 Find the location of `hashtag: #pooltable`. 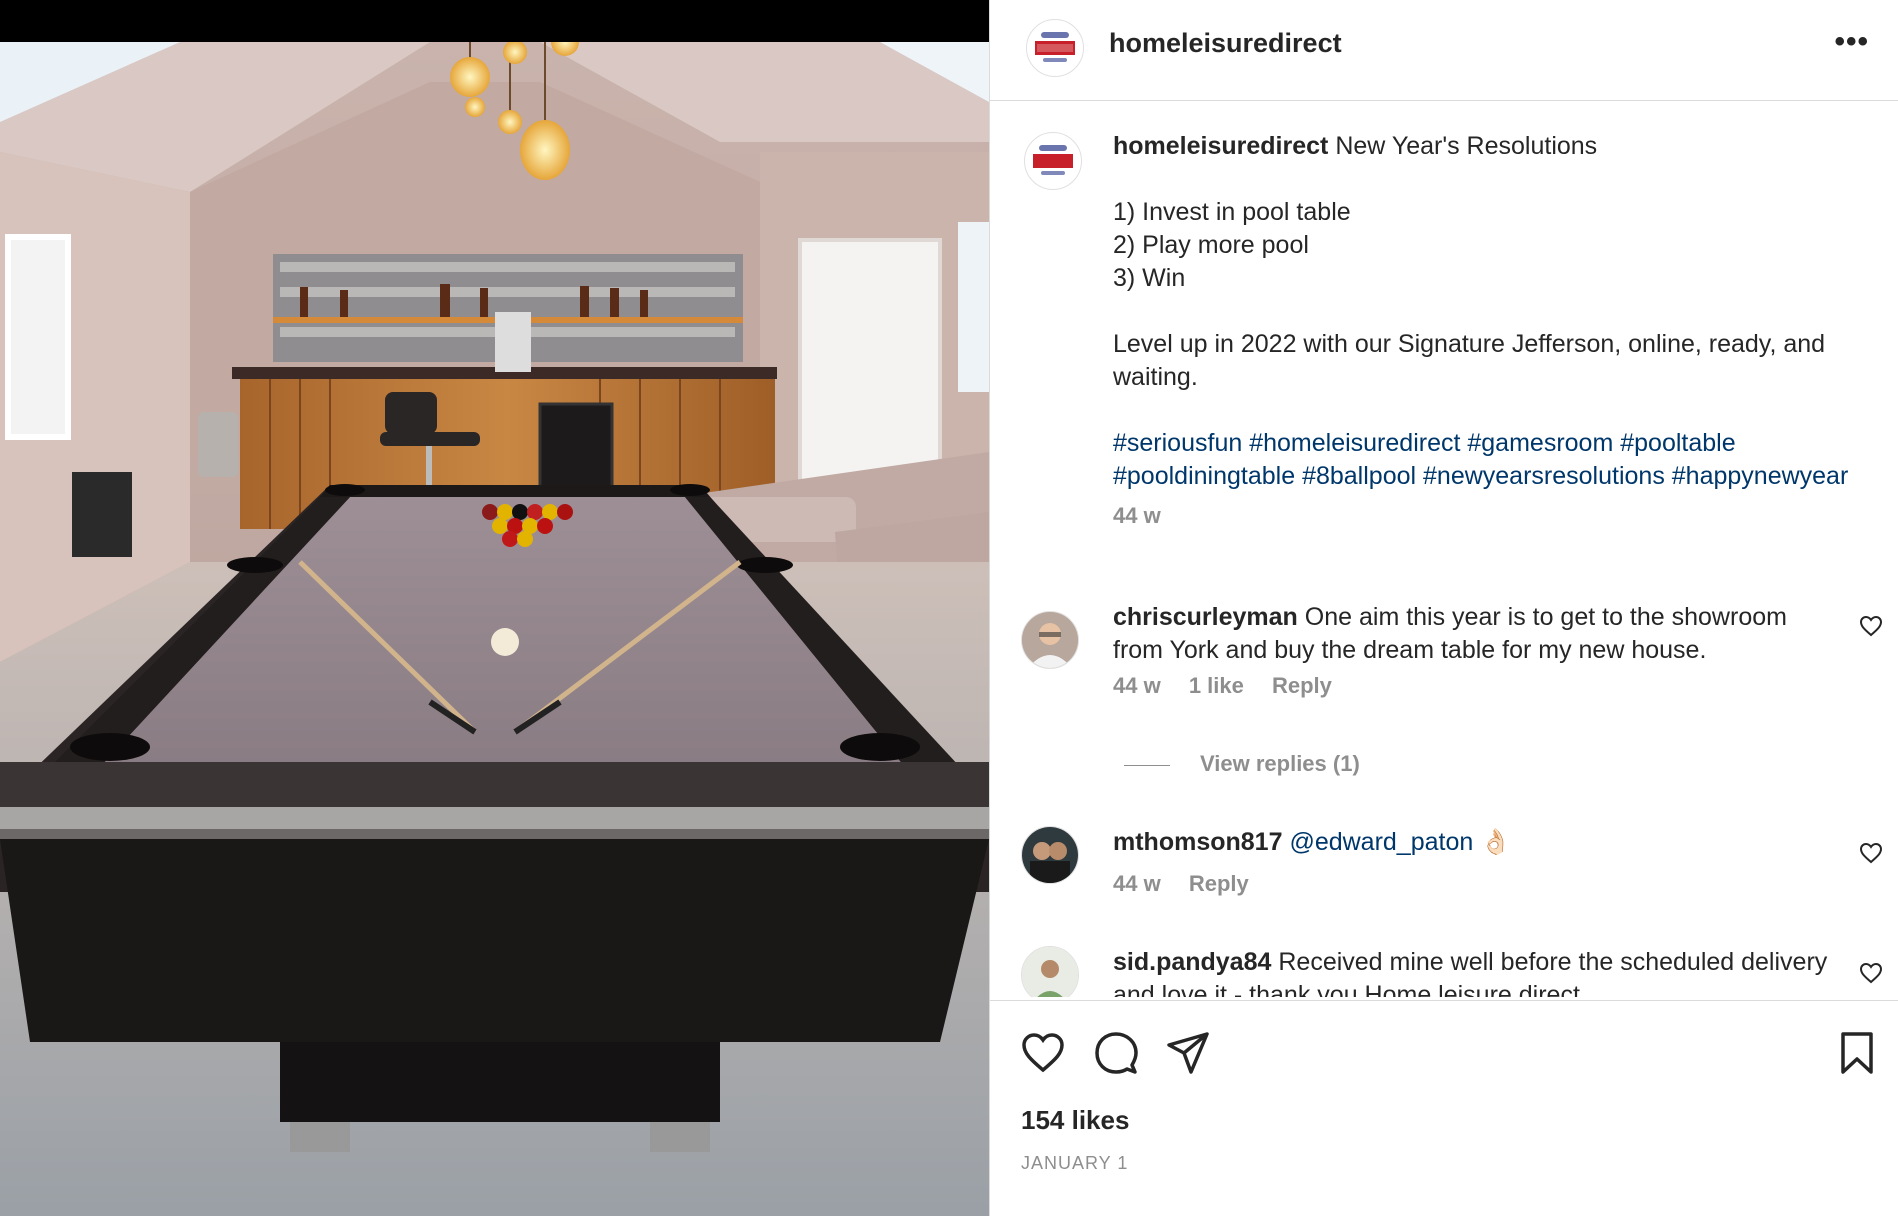

hashtag: #pooltable is located at coordinates (1677, 443).